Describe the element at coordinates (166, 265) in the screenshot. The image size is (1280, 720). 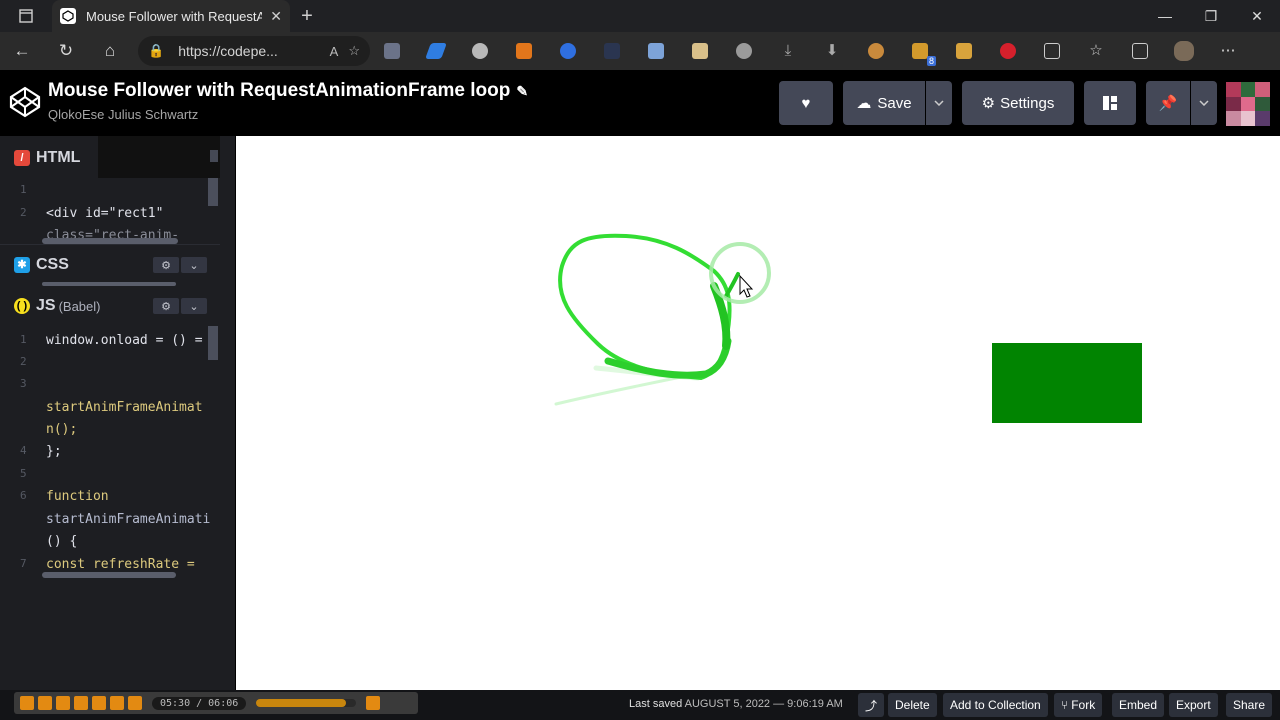
I see `css-settings-icon: ⚙` at that location.